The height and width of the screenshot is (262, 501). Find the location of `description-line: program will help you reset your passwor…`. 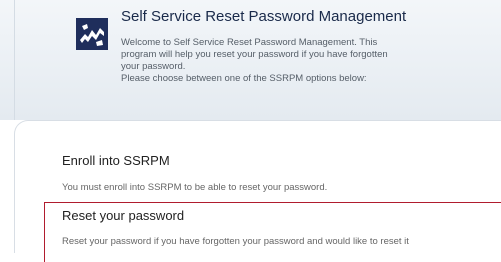

description-line: program will help you reset your passwor… is located at coordinates (254, 54).